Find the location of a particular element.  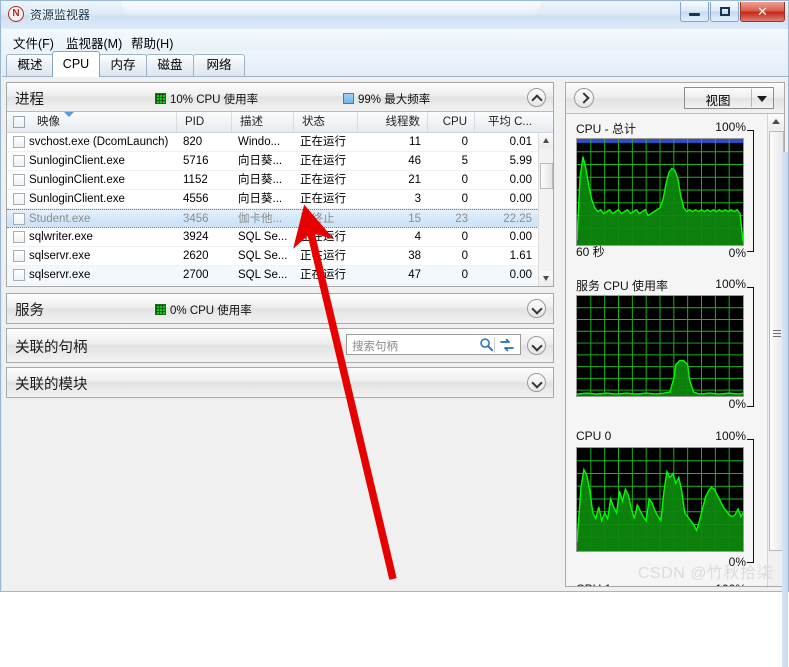

tab-disk: 磁盘 is located at coordinates (170, 65).